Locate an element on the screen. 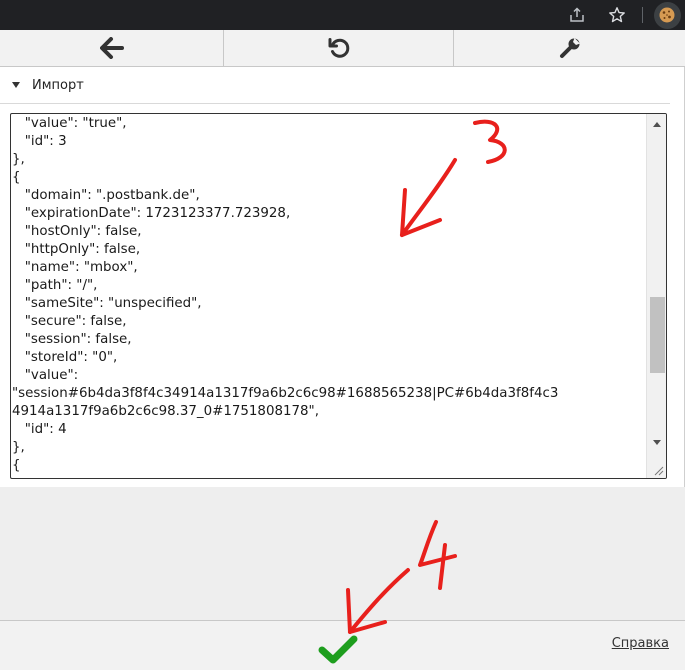  browser-toolbar is located at coordinates (342, 15).